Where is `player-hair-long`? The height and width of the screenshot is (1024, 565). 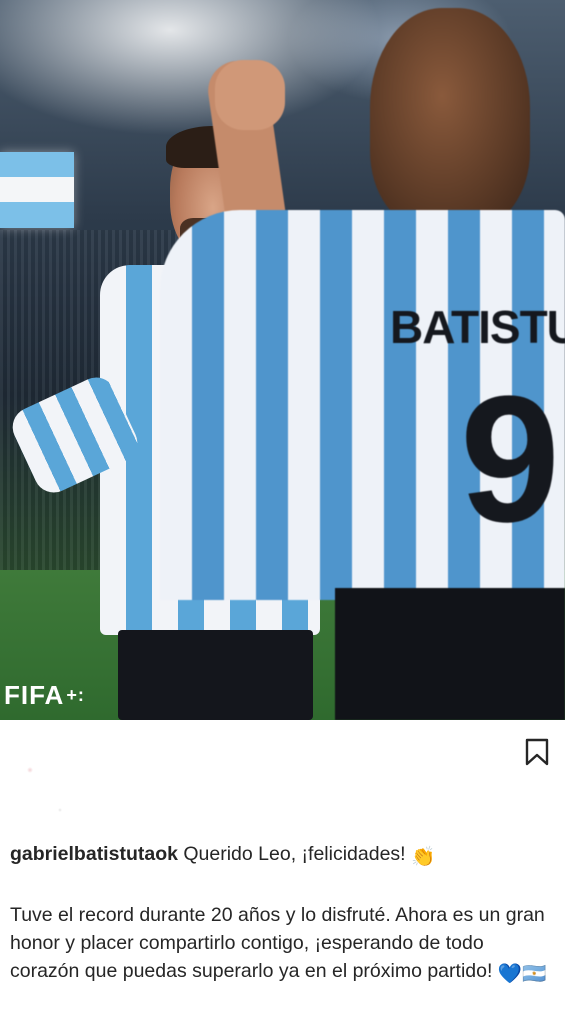
player-hair-long is located at coordinates (450, 118).